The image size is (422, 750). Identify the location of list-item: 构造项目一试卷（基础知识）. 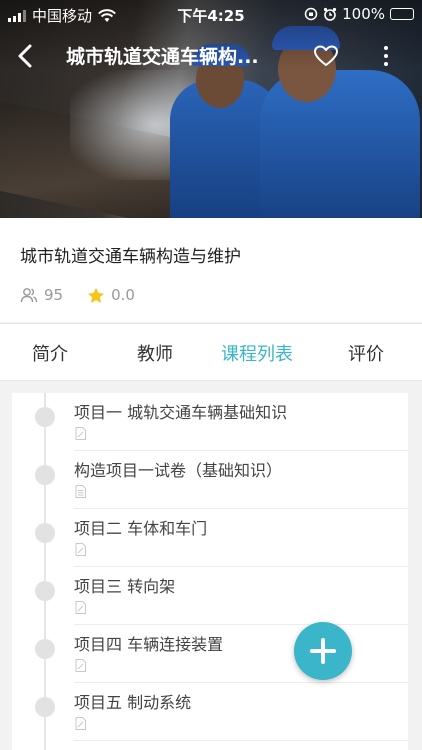
(210, 480).